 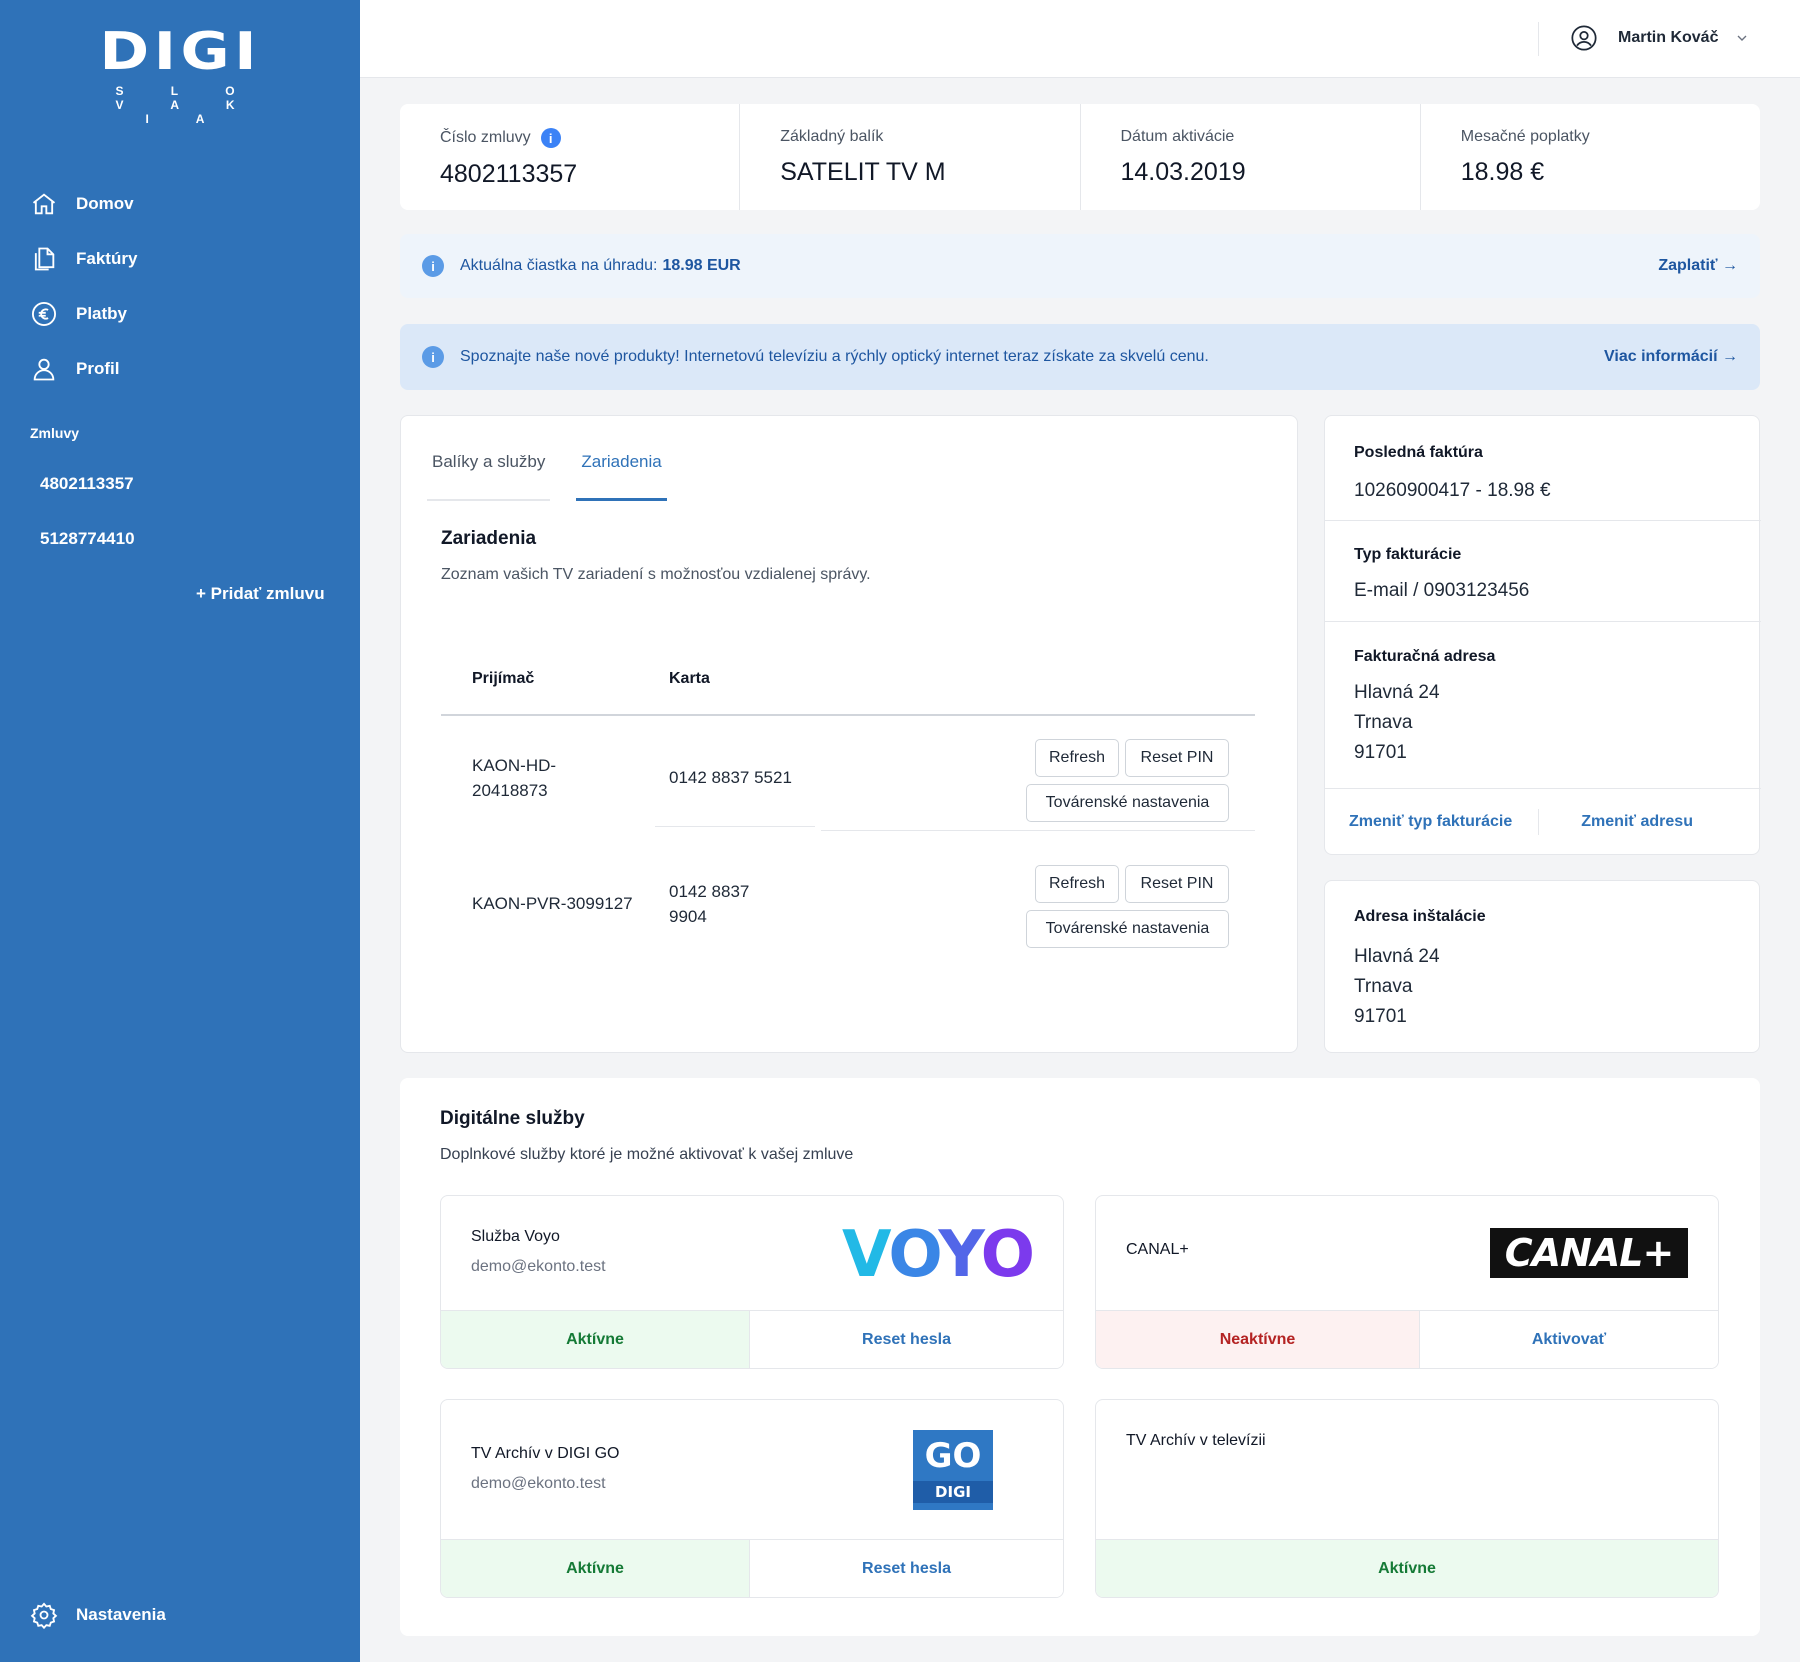 What do you see at coordinates (570, 157) in the screenshot?
I see `summary-contract: Číslo zmluvy i 4802113357` at bounding box center [570, 157].